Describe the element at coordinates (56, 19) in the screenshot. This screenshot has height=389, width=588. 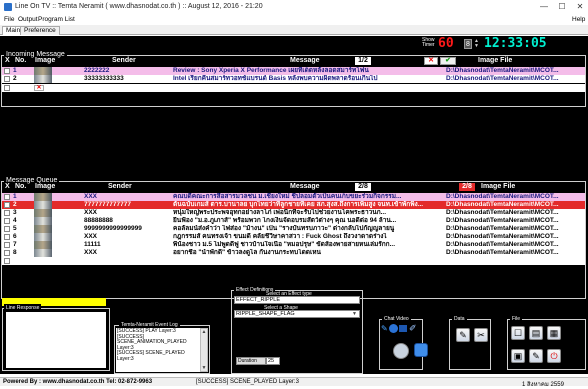
I see `menu-program-list: Program List` at that location.